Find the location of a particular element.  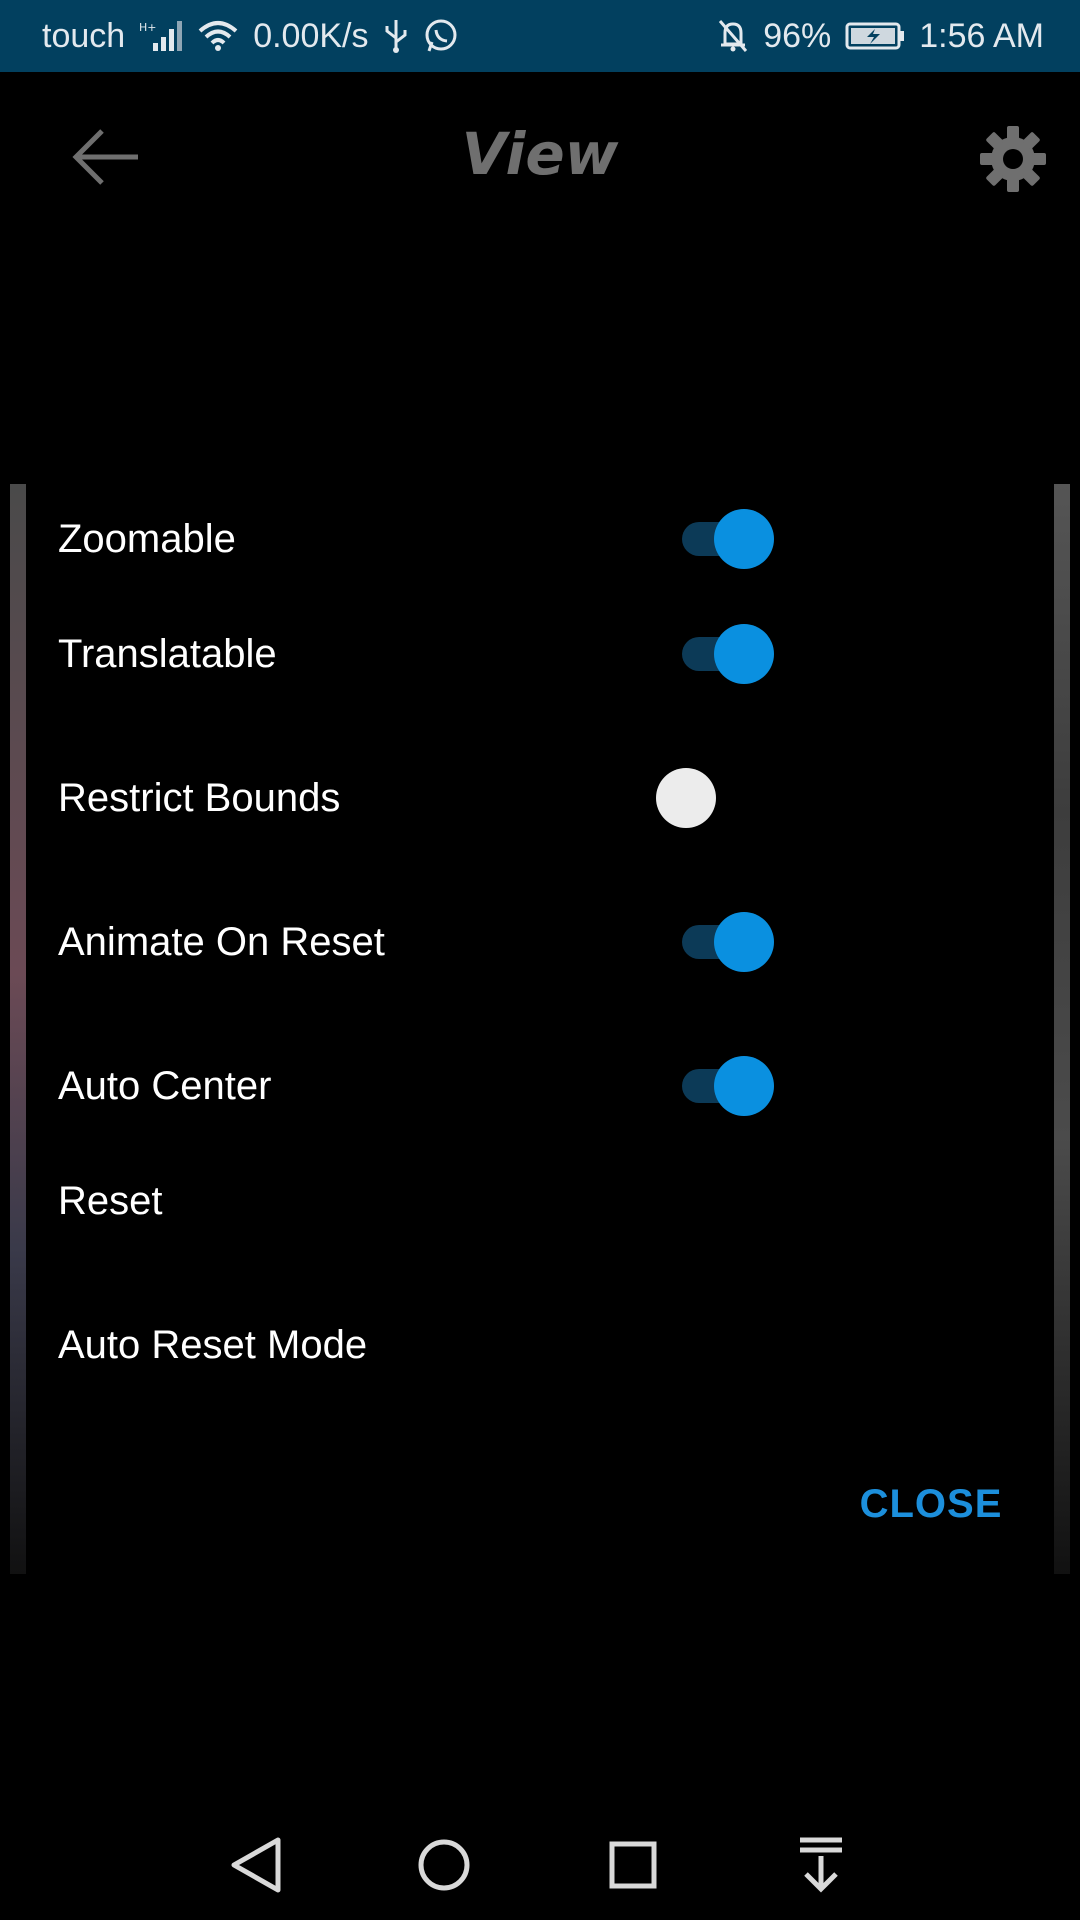

clock: 1:56 AM is located at coordinates (981, 35).